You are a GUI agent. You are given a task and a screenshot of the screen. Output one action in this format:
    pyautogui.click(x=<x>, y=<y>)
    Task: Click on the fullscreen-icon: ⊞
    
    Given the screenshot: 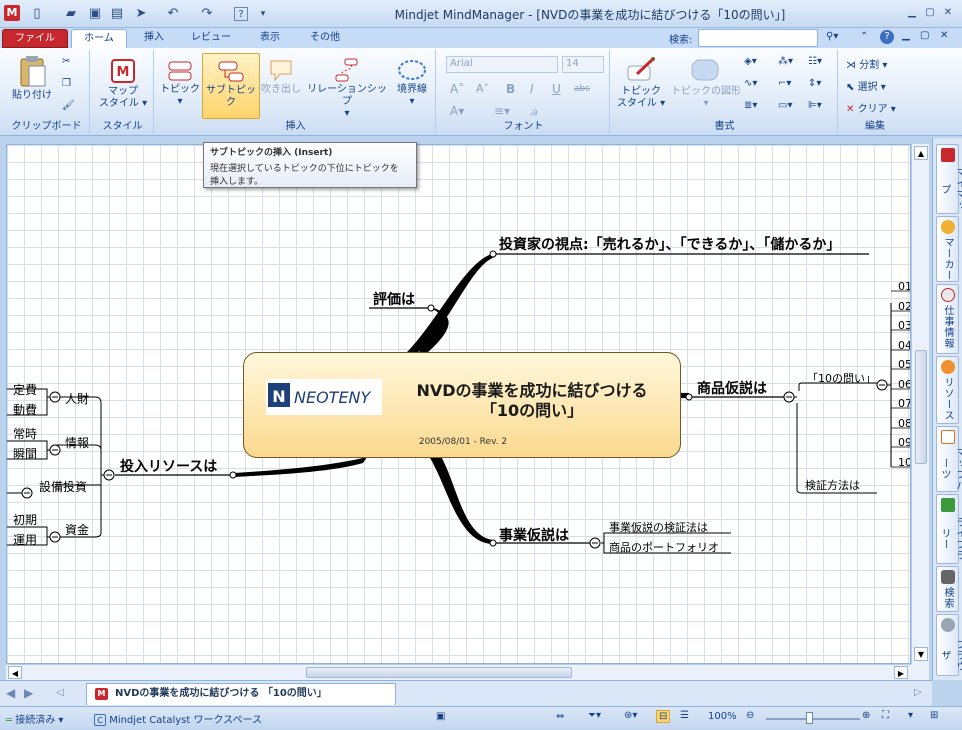 What is the action you would take?
    pyautogui.click(x=934, y=715)
    